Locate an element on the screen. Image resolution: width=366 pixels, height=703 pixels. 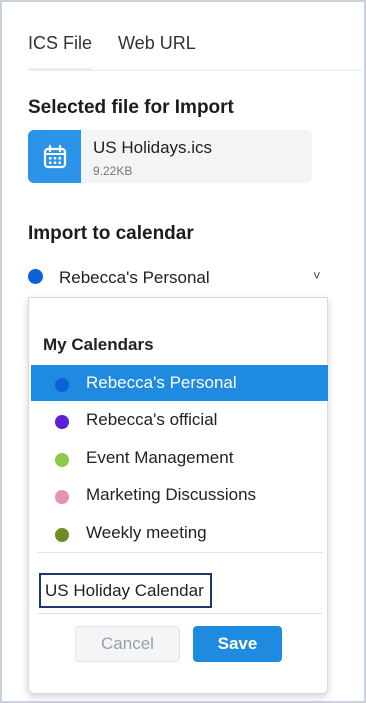
calendar-option-rebeccas-official: Rebecca's official is located at coordinates (179, 420).